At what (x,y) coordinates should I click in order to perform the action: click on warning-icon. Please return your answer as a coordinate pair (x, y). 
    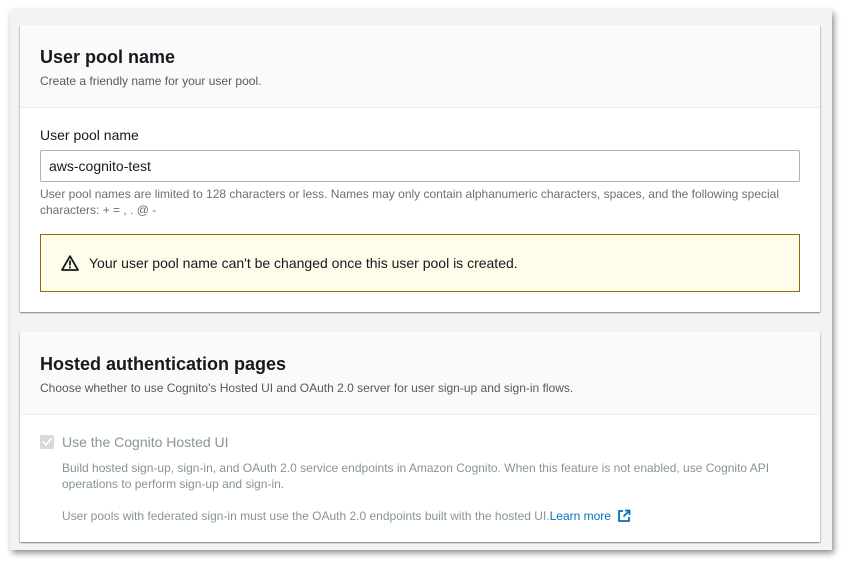
    Looking at the image, I should click on (70, 263).